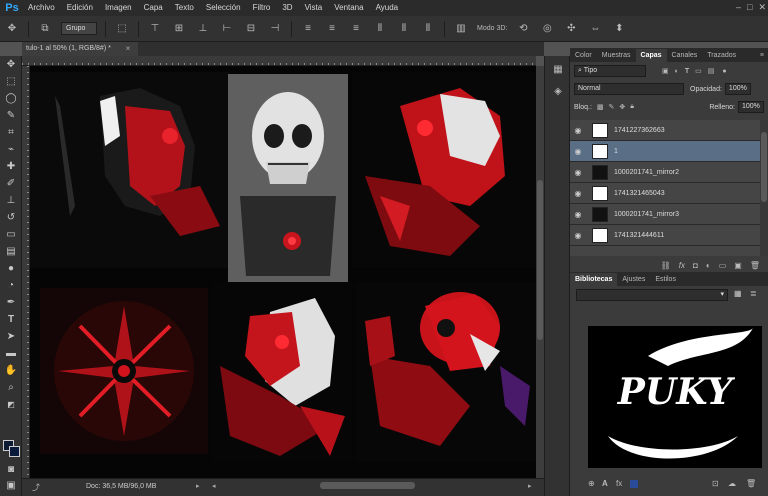  I want to click on library-asset-preview: PUKY, so click(675, 397).